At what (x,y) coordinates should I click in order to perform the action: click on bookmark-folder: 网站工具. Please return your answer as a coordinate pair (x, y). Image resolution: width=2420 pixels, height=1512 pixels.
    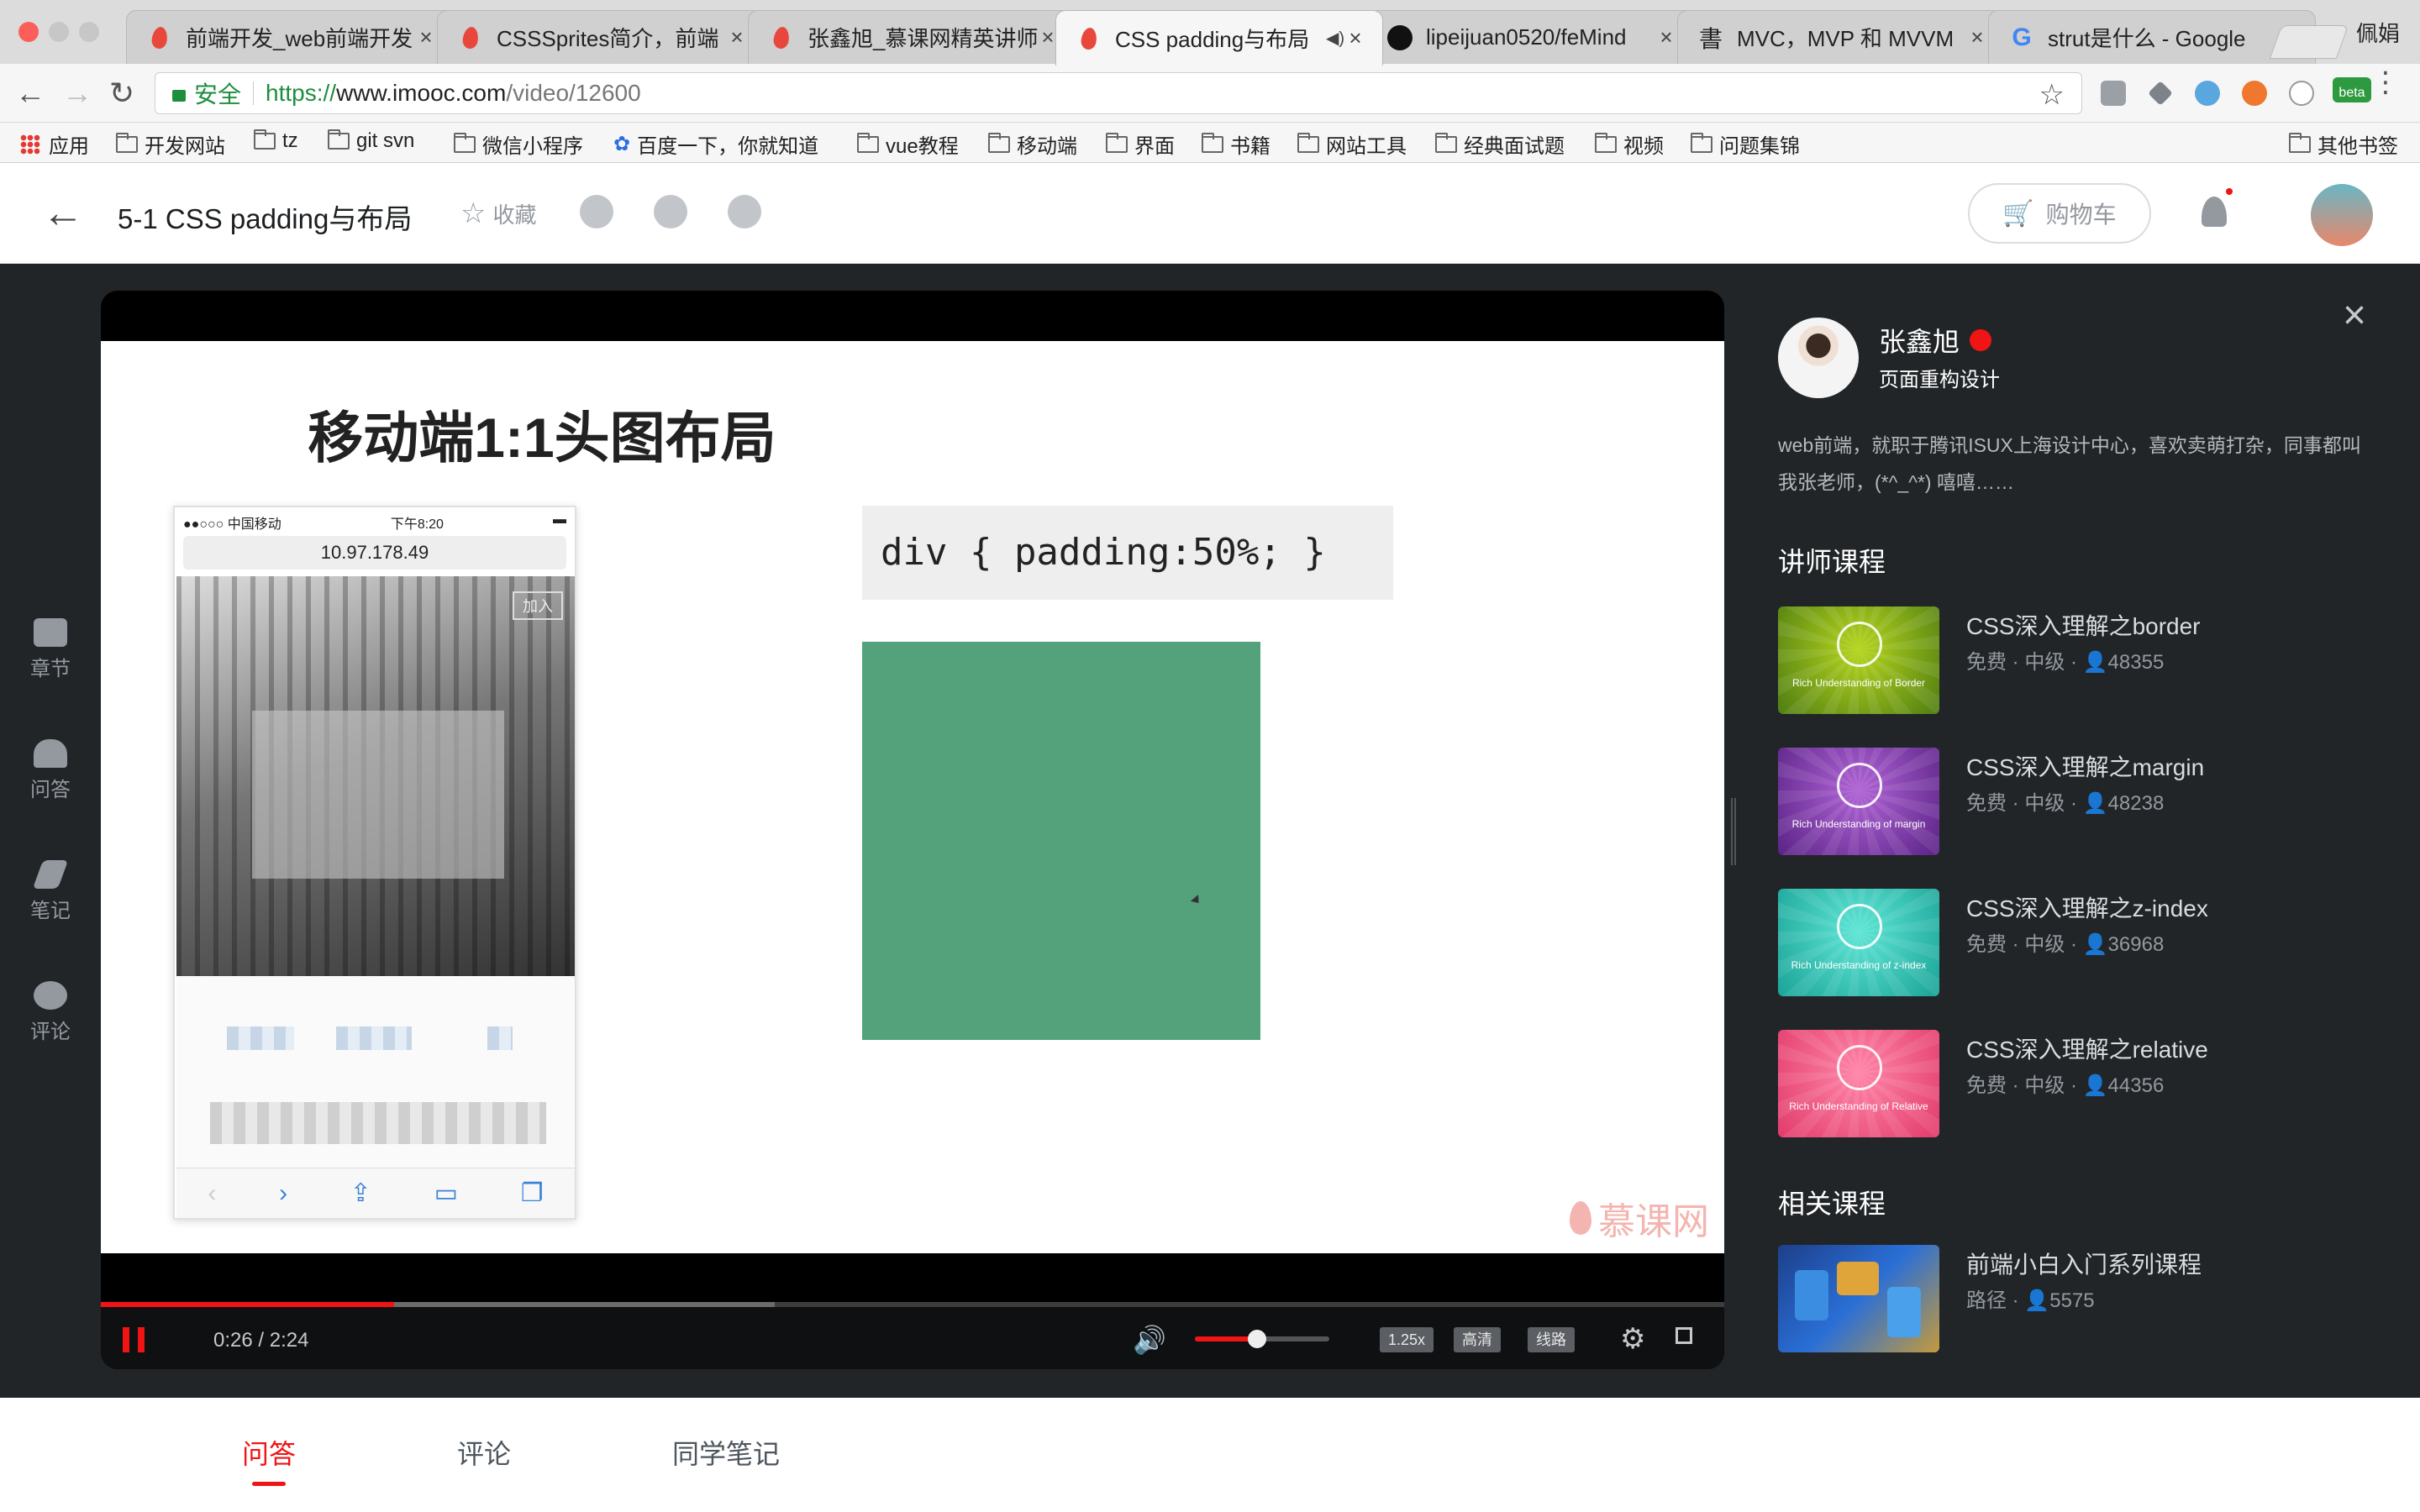
    Looking at the image, I should click on (1352, 144).